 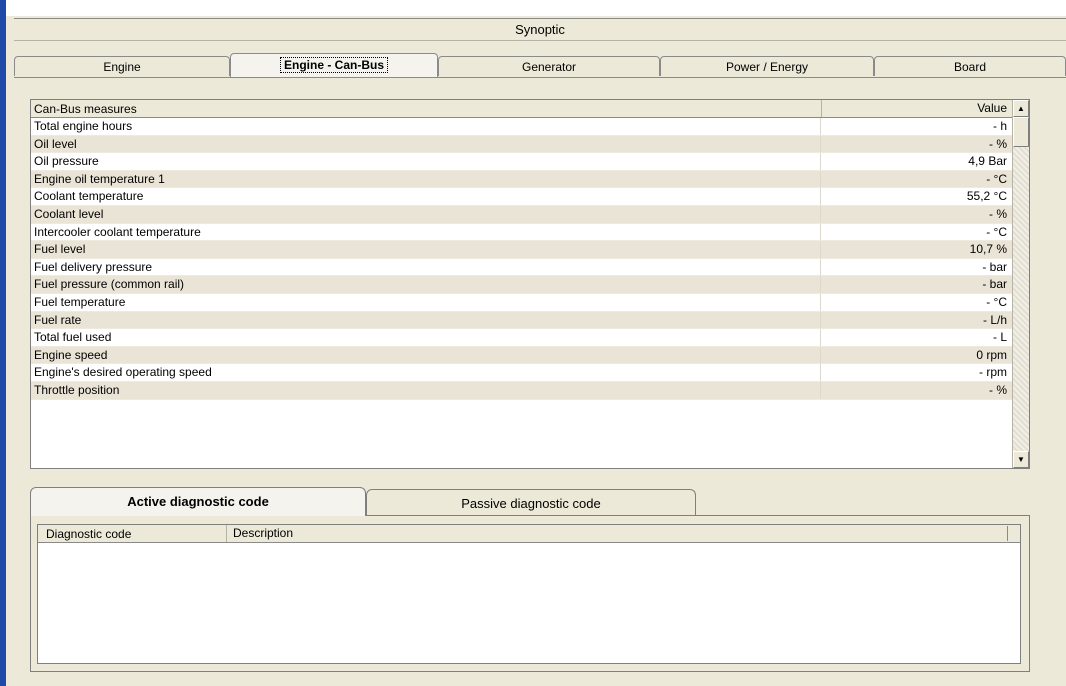 What do you see at coordinates (540, 29) in the screenshot?
I see `window-title: Synoptic` at bounding box center [540, 29].